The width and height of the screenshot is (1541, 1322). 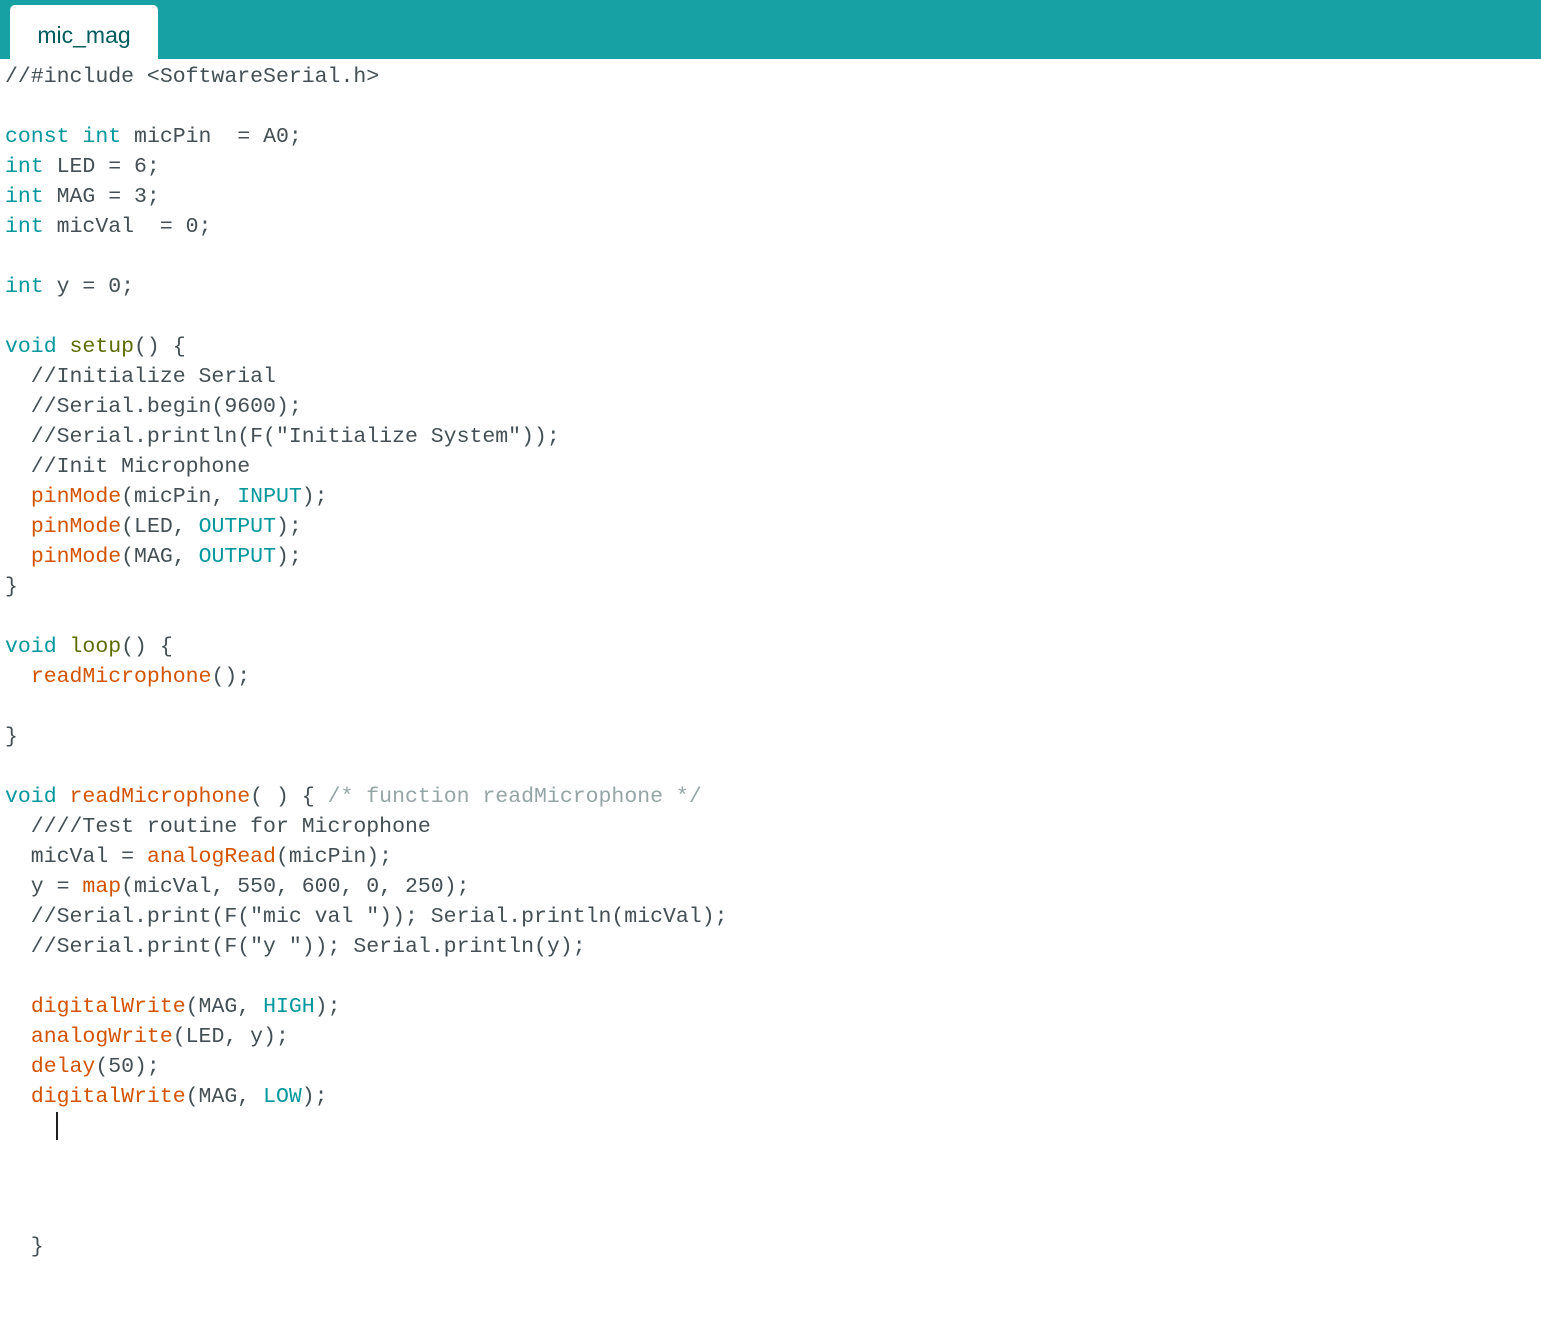 I want to click on code-line: //#include <SoftwareSerial.h>, so click(x=192, y=77).